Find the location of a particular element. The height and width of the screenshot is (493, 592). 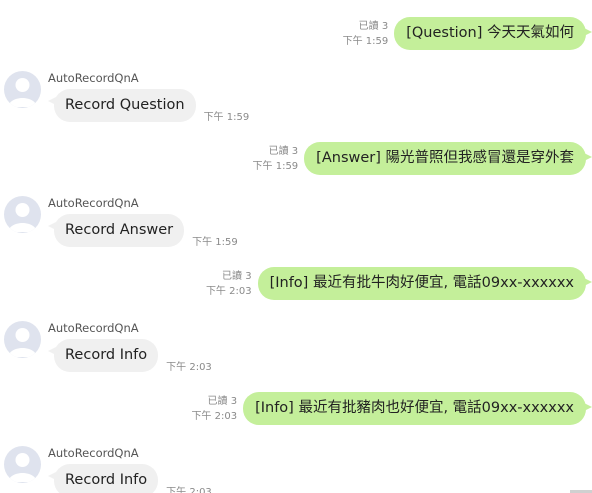

incoming-body: Record Answer 下午 1:59 is located at coordinates (142, 231).